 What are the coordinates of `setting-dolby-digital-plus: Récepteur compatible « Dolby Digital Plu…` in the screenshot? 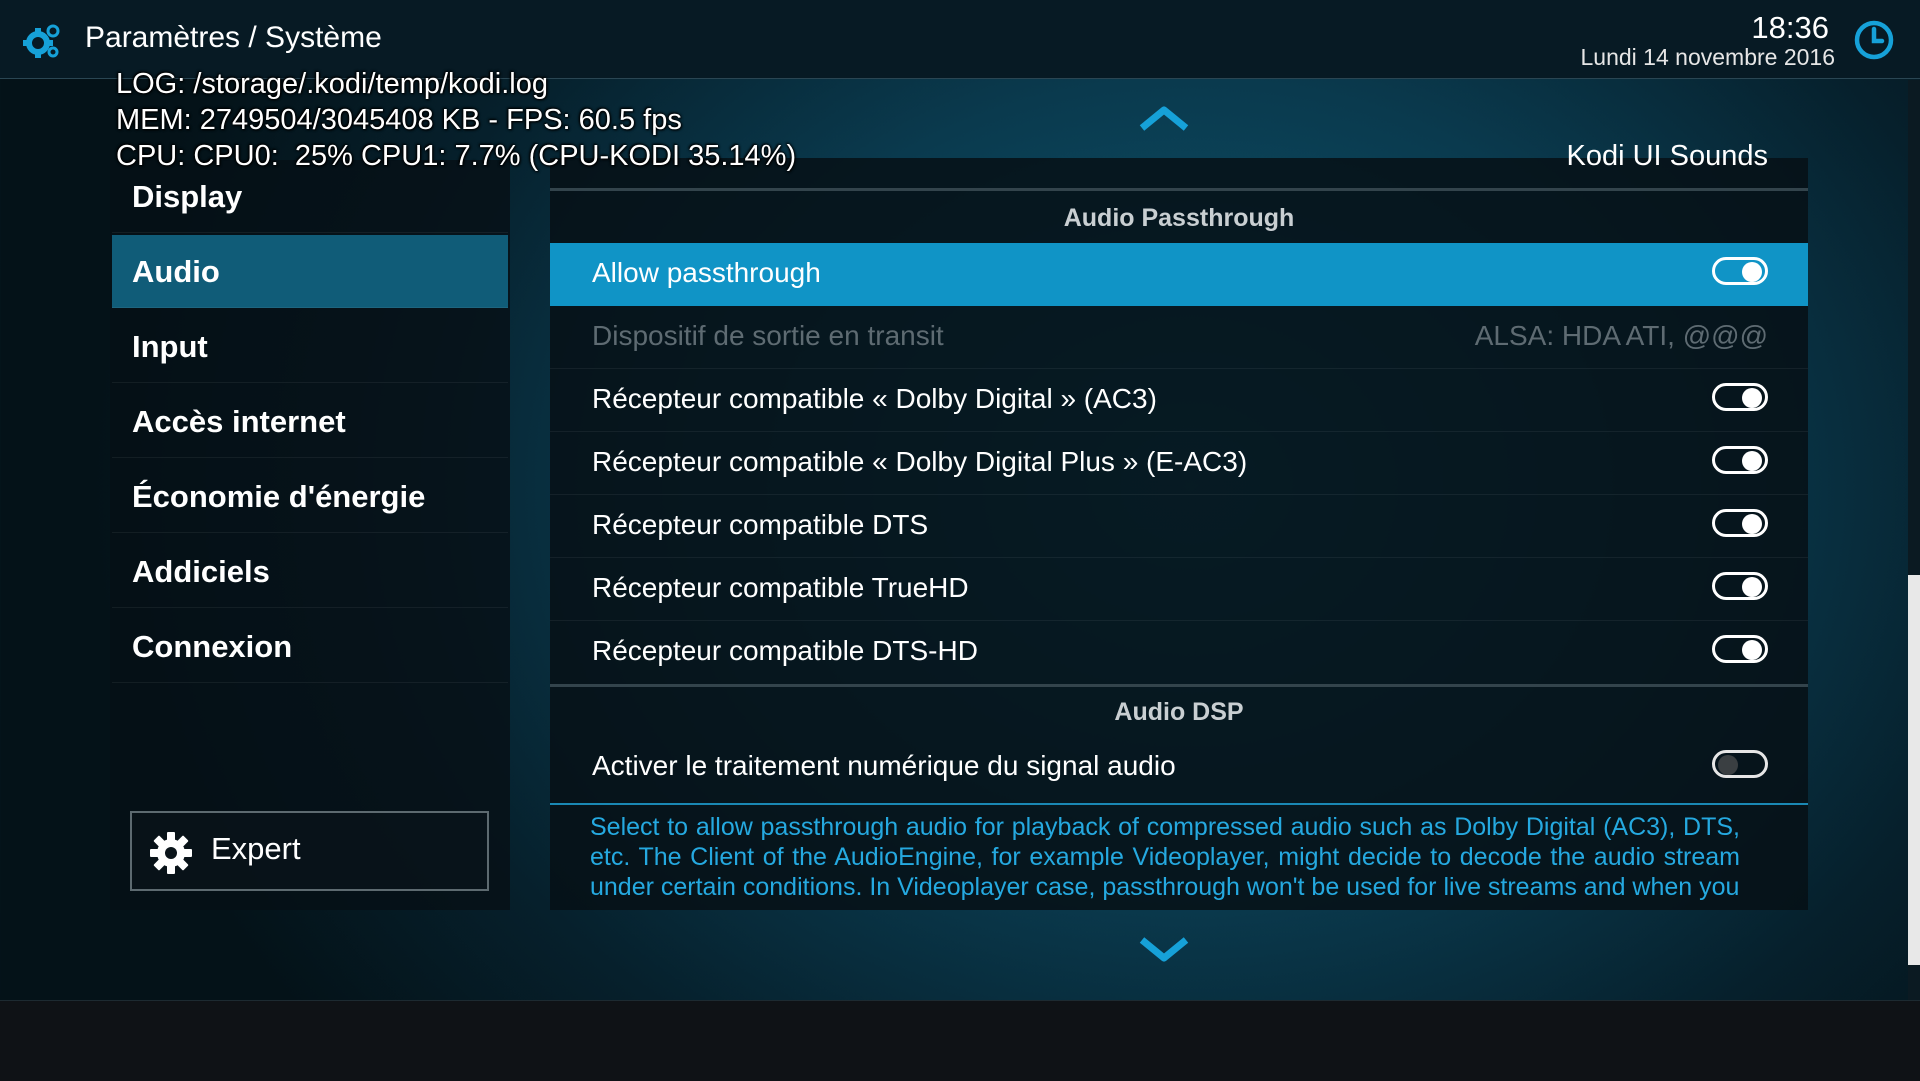 It's located at (1179, 463).